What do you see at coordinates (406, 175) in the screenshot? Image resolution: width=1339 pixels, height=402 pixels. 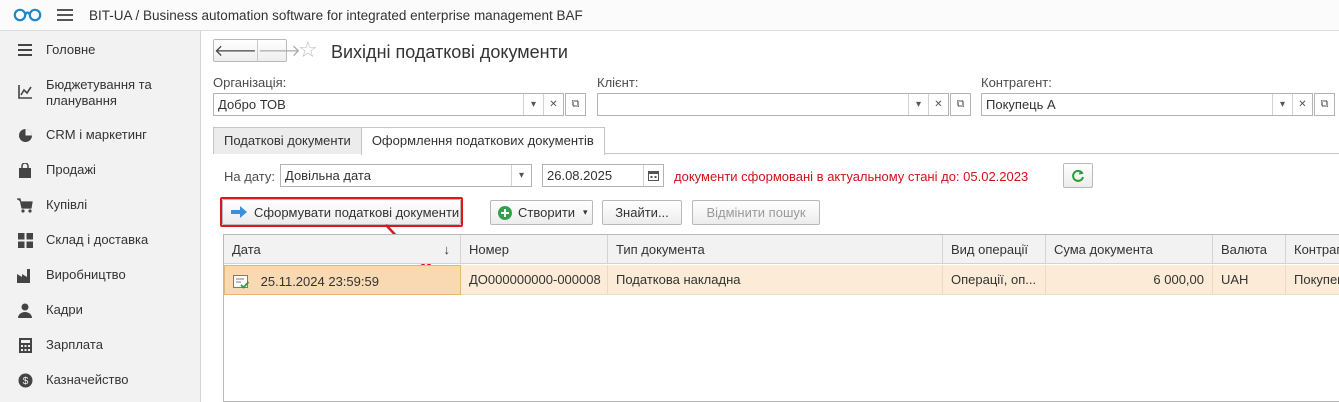 I see `date-mode-select: Довільна дата ▾` at bounding box center [406, 175].